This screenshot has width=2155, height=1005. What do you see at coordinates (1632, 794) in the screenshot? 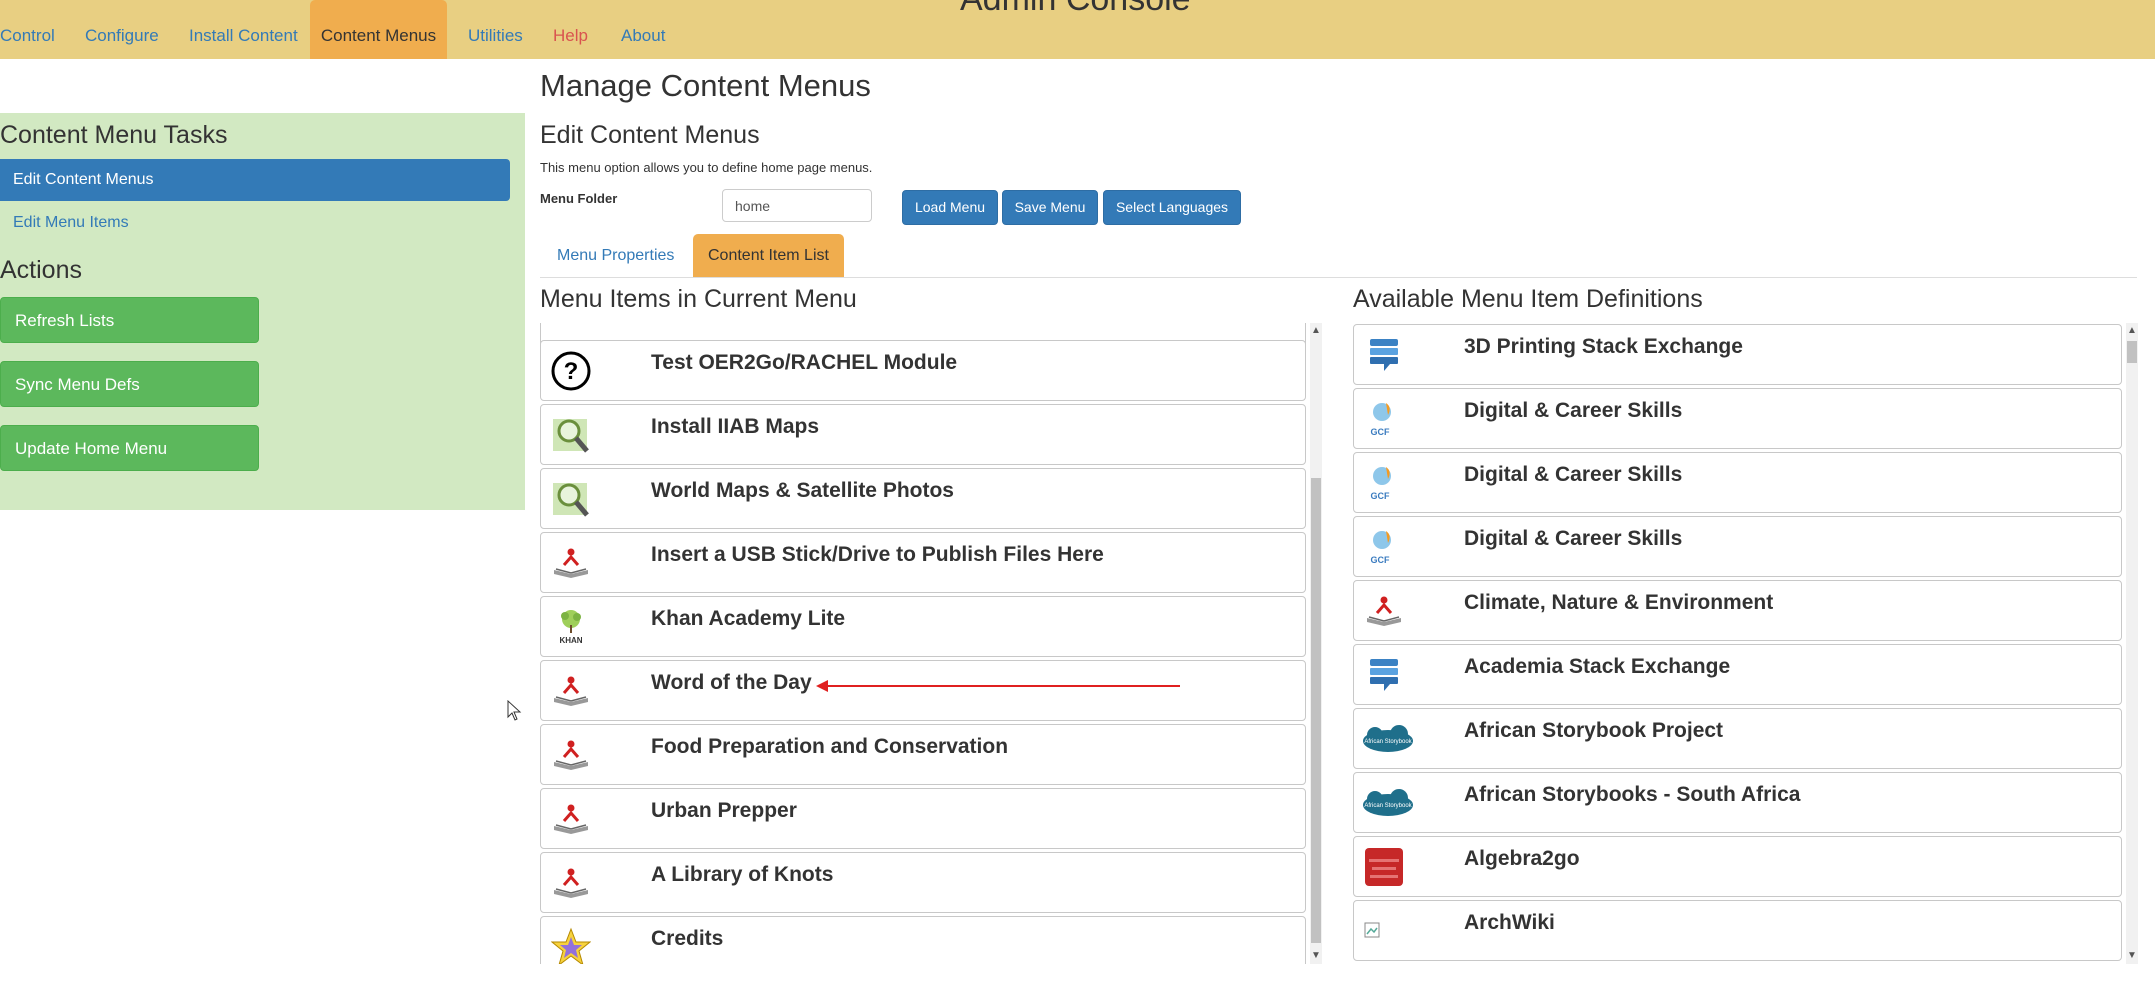
I see `list-item-label: African Storybooks - South Africa` at bounding box center [1632, 794].